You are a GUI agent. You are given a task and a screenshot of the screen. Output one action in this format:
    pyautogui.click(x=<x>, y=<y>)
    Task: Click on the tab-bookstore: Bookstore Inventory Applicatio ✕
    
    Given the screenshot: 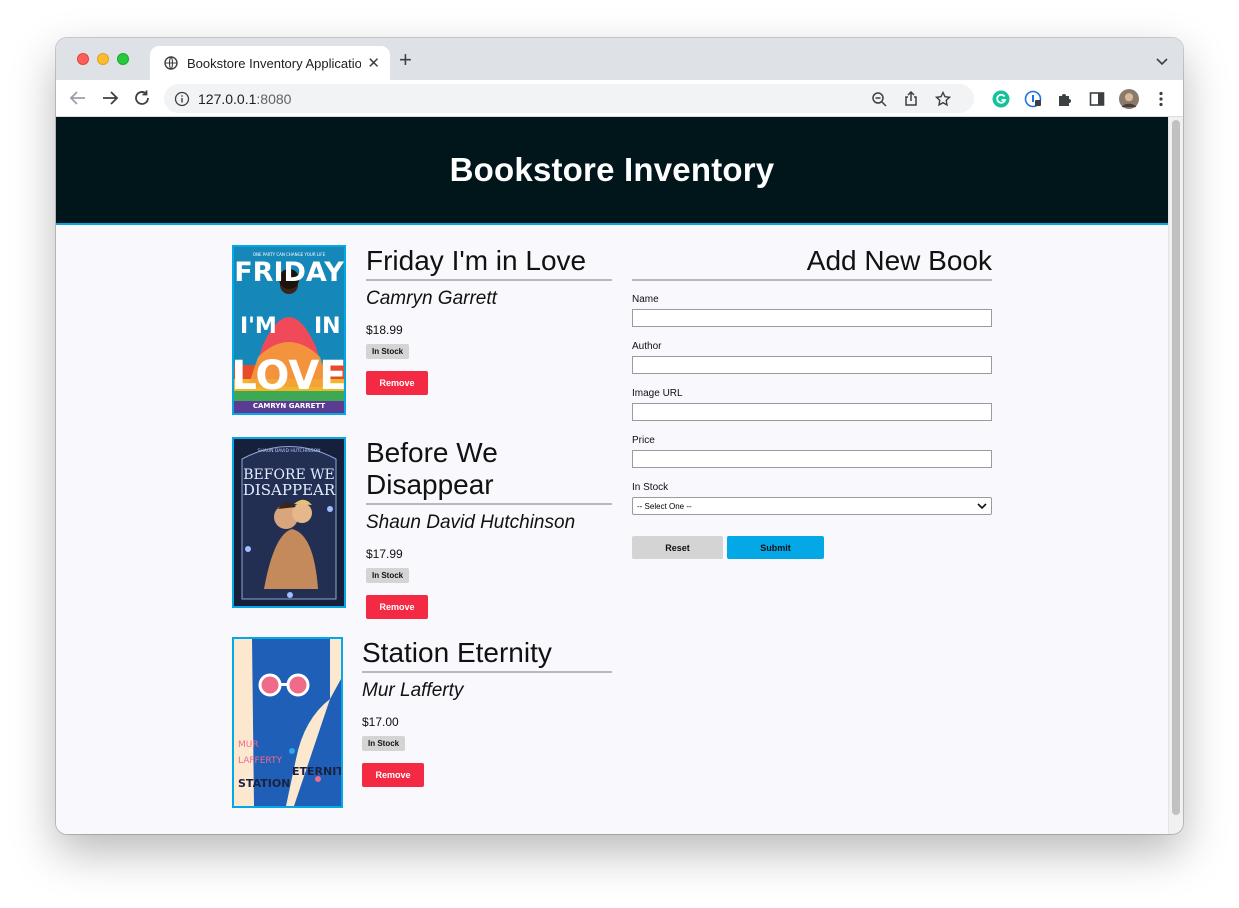 What is the action you would take?
    pyautogui.click(x=270, y=63)
    